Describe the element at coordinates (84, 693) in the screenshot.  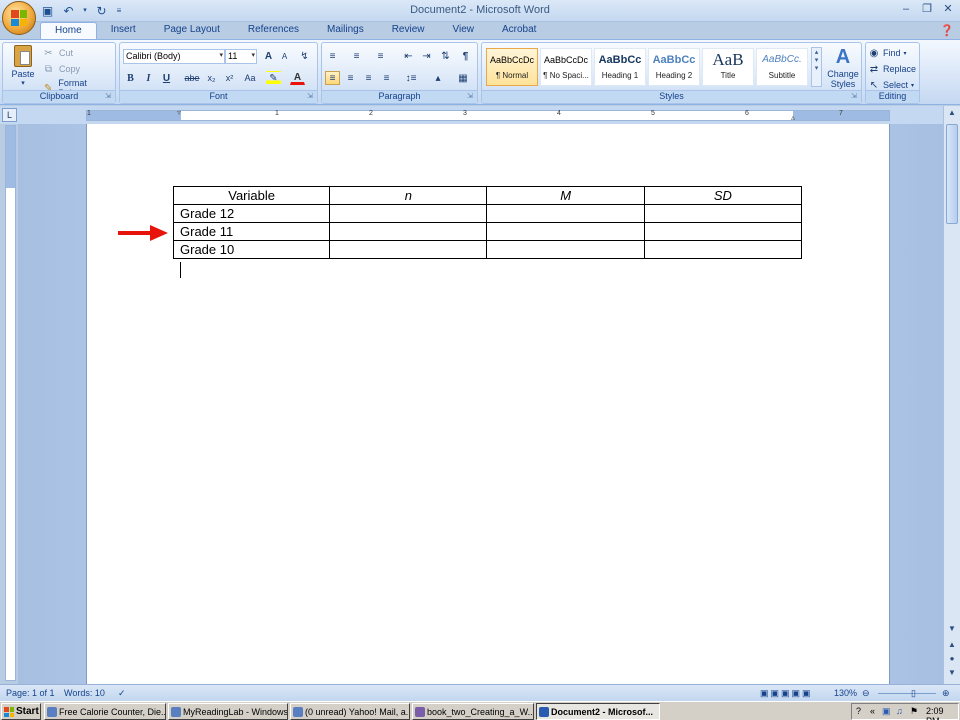
I see `word-count: Words: 10` at that location.